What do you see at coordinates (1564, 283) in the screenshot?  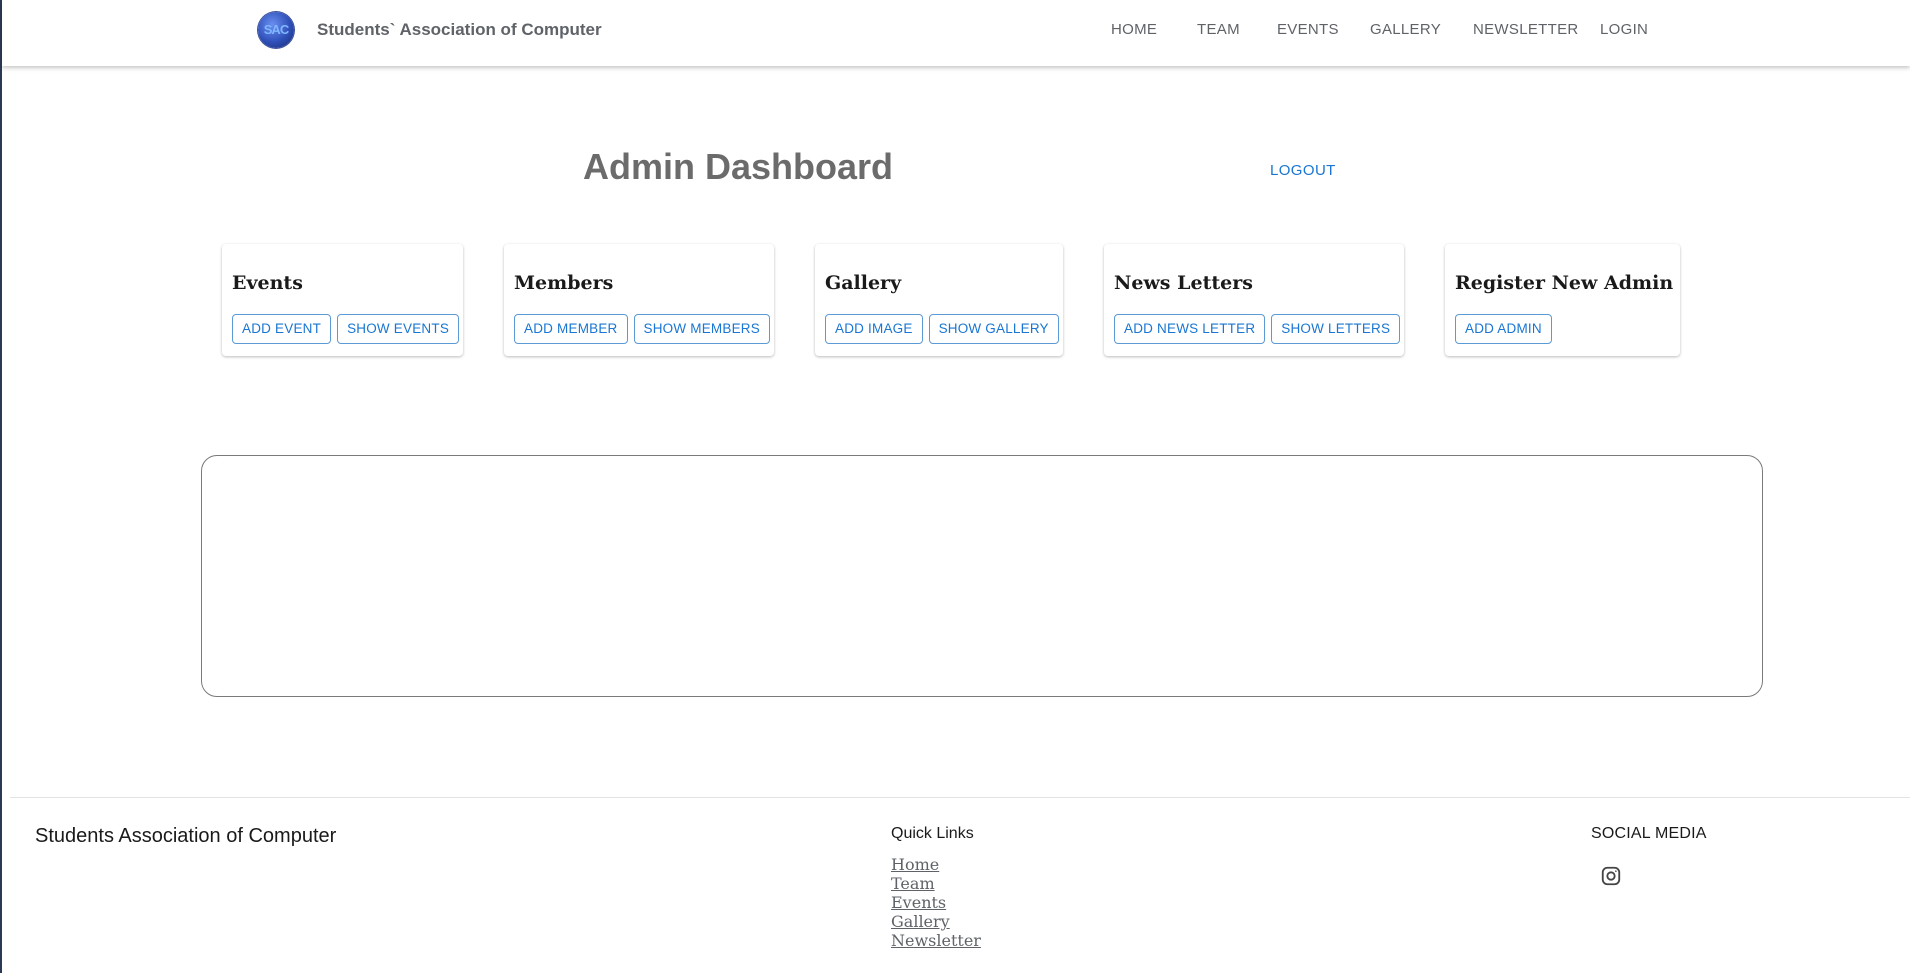 I see `card-title: Register New Admin` at bounding box center [1564, 283].